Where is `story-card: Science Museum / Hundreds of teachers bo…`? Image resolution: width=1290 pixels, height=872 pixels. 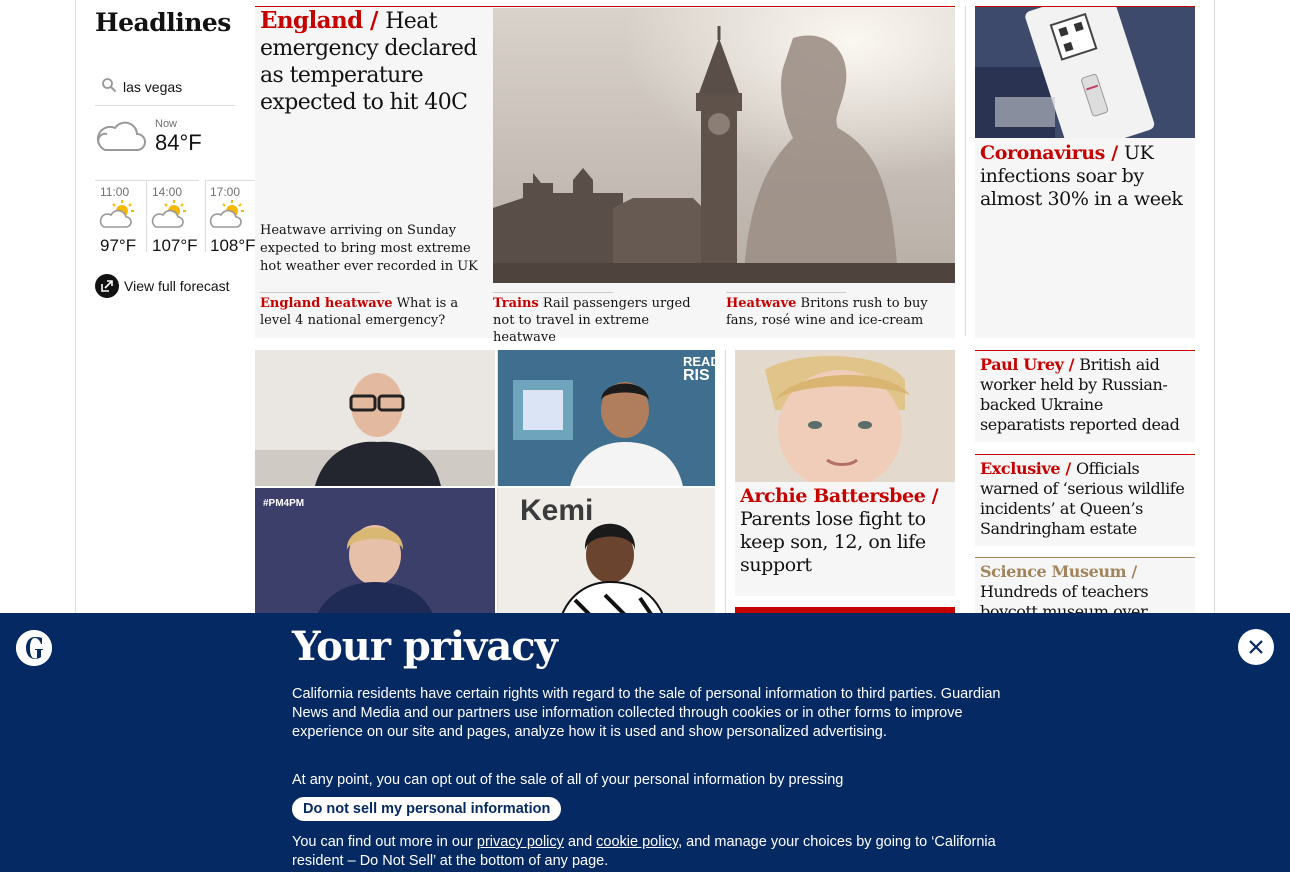 story-card: Science Museum / Hundreds of teachers bo… is located at coordinates (1085, 587).